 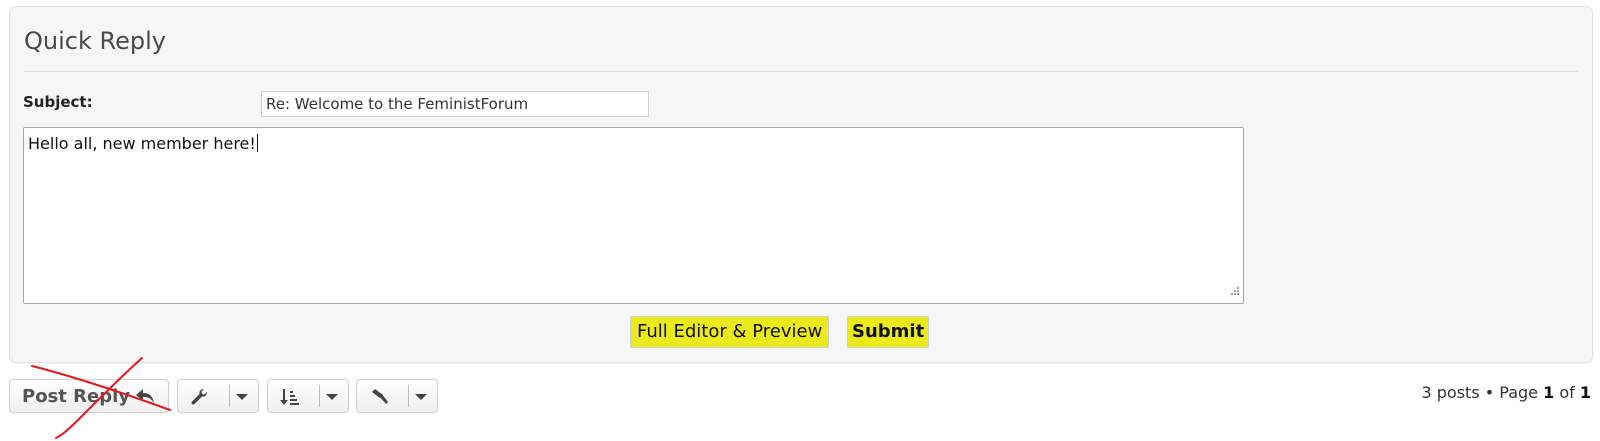 I want to click on message-text: Hello all, new member here!, so click(x=142, y=143).